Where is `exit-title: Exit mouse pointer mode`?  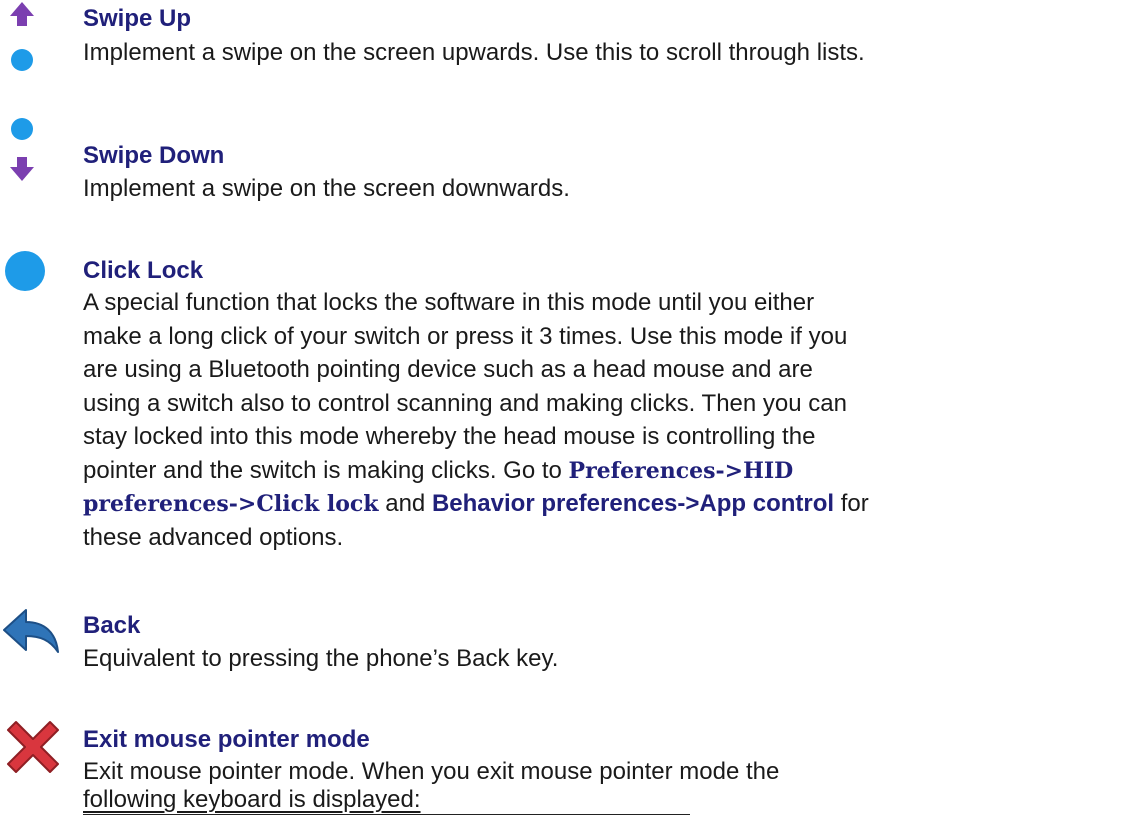
exit-title: Exit mouse pointer mode is located at coordinates (226, 739).